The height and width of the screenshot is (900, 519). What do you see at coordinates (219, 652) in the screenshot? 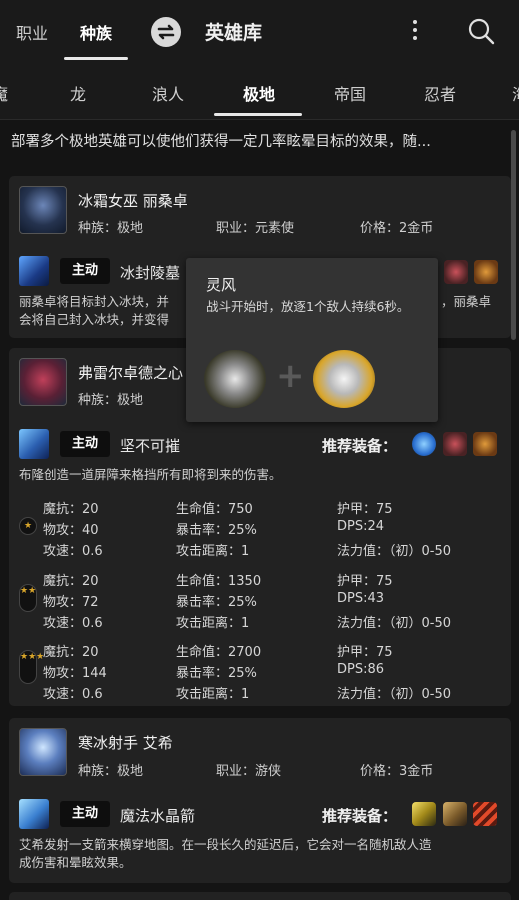
I see `stat-hp: 生命值：2700` at bounding box center [219, 652].